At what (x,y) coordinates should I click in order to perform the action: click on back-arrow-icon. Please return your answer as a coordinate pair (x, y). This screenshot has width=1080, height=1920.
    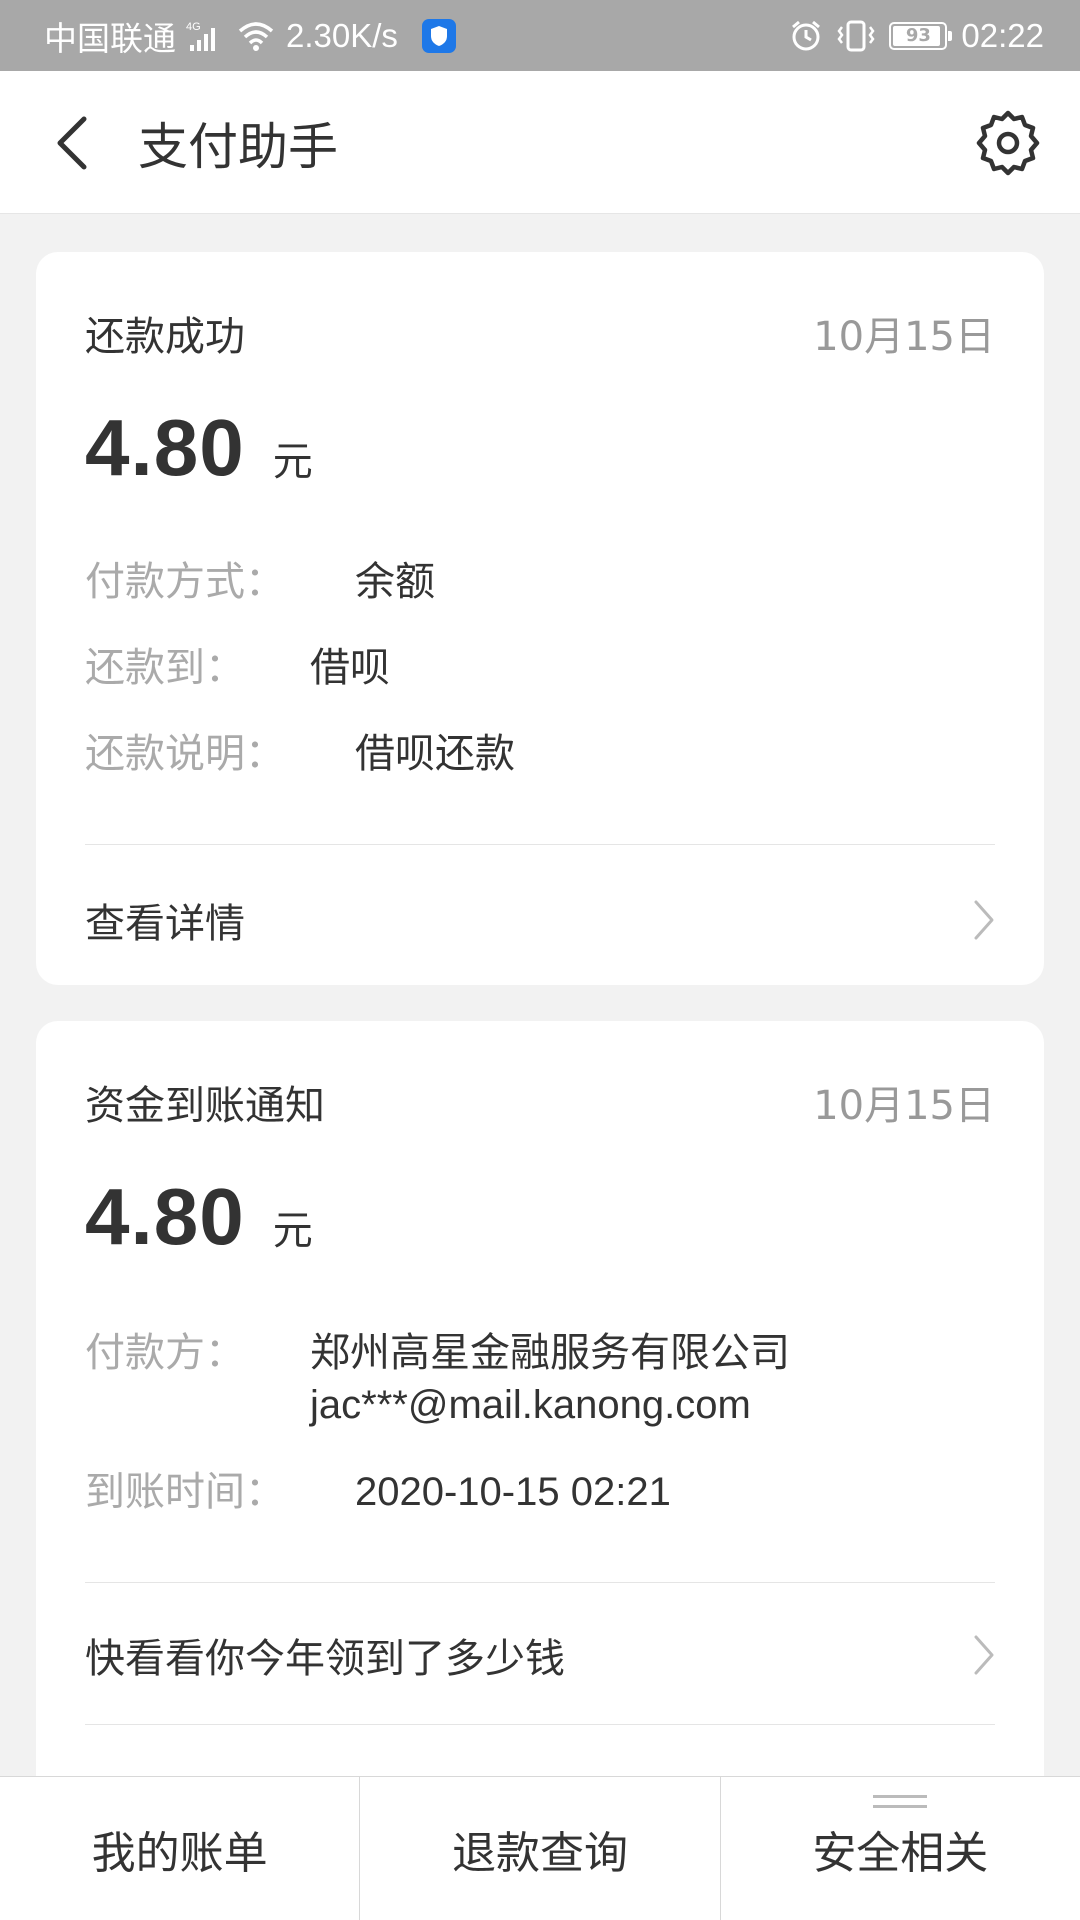
    Looking at the image, I should click on (72, 143).